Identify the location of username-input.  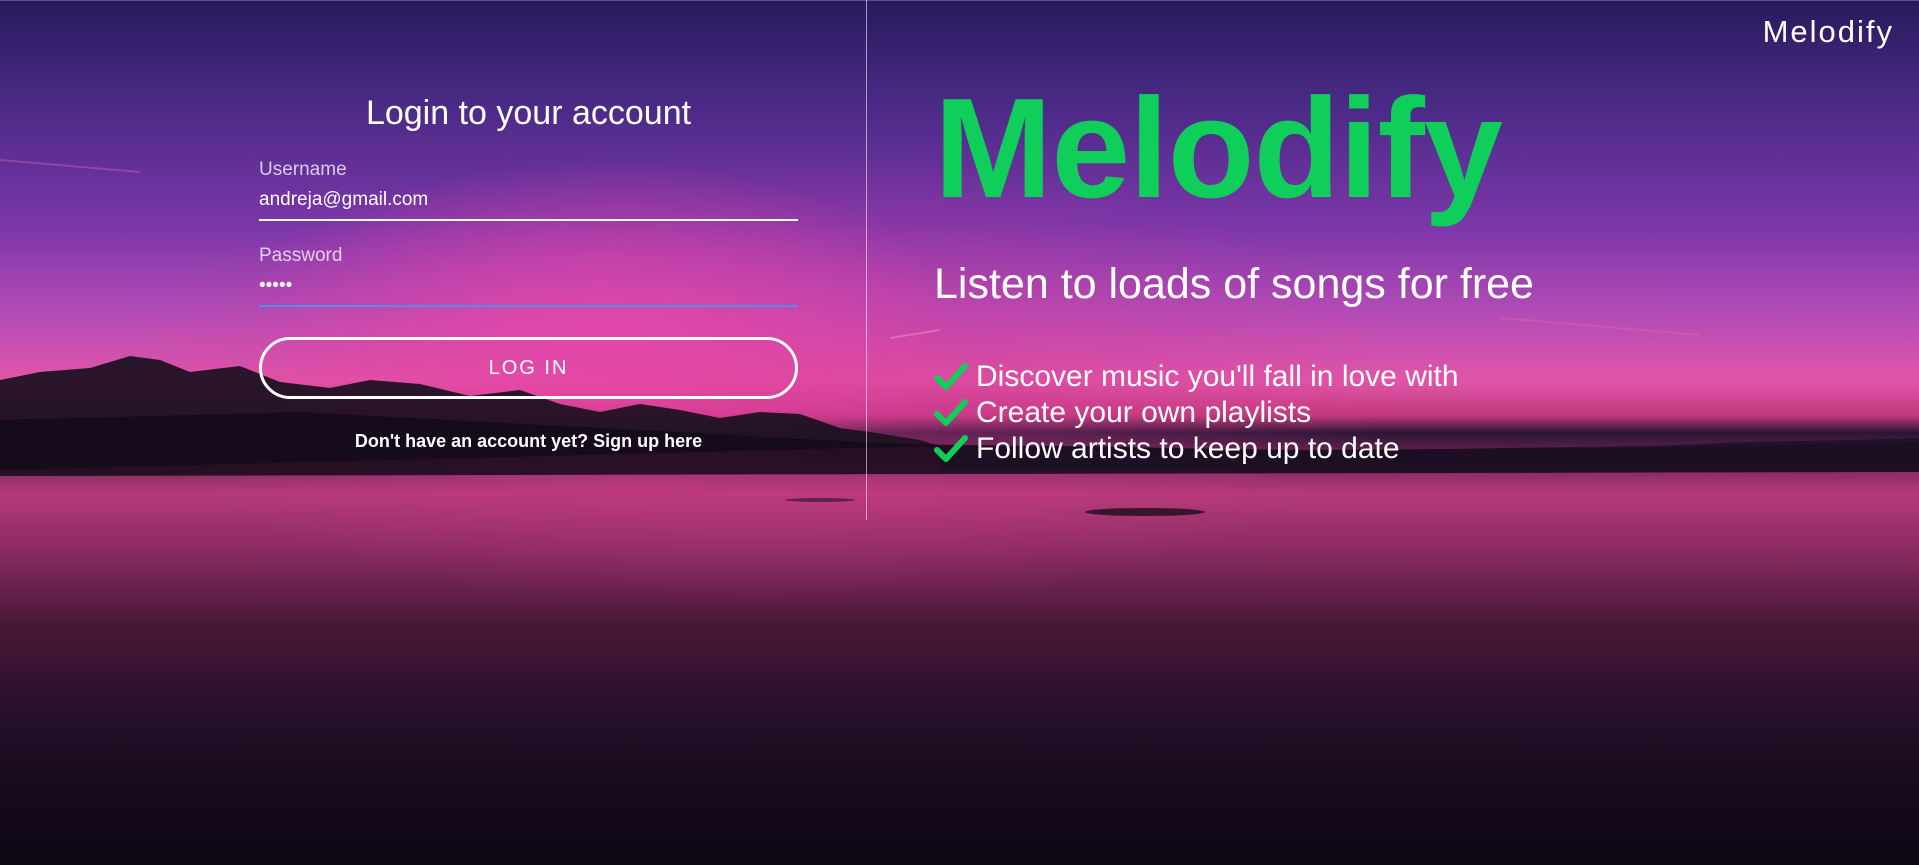
(528, 203).